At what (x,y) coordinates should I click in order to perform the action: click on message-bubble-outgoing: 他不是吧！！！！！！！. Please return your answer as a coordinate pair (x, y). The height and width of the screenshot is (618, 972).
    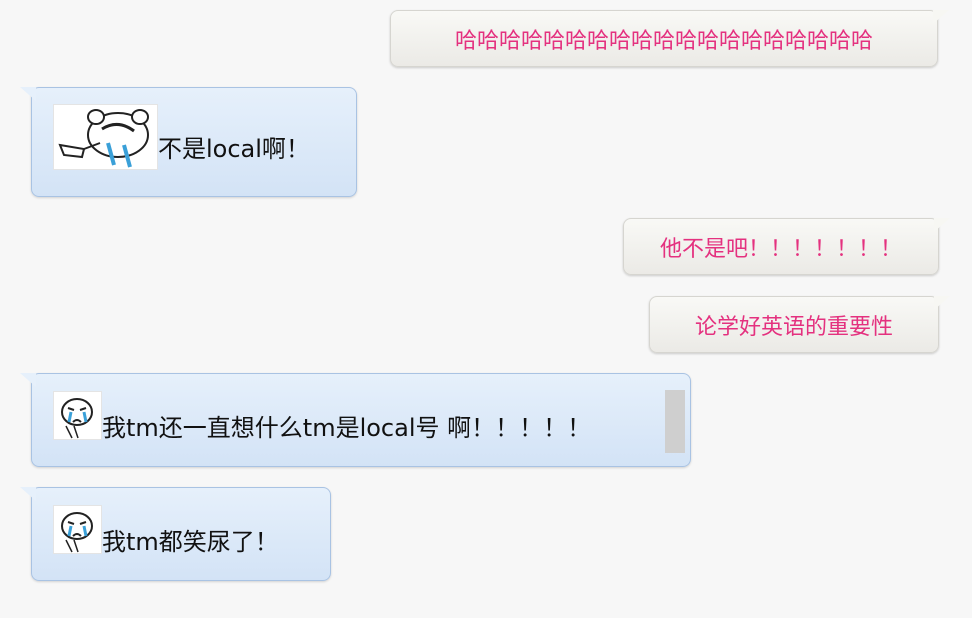
    Looking at the image, I should click on (786, 246).